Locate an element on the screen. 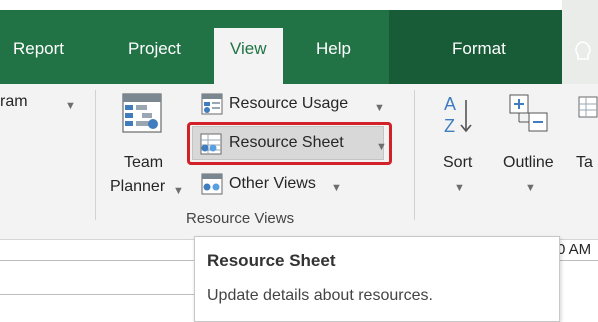 The height and width of the screenshot is (322, 598). resource-usage-label: Resource Usage is located at coordinates (289, 103).